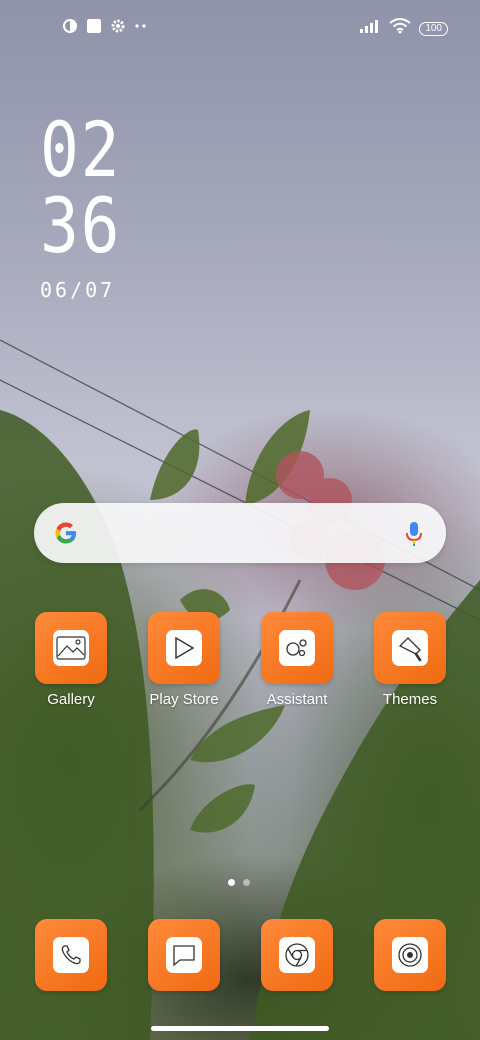 The height and width of the screenshot is (1040, 480). Describe the element at coordinates (297, 699) in the screenshot. I see `app-label: Assistant` at that location.